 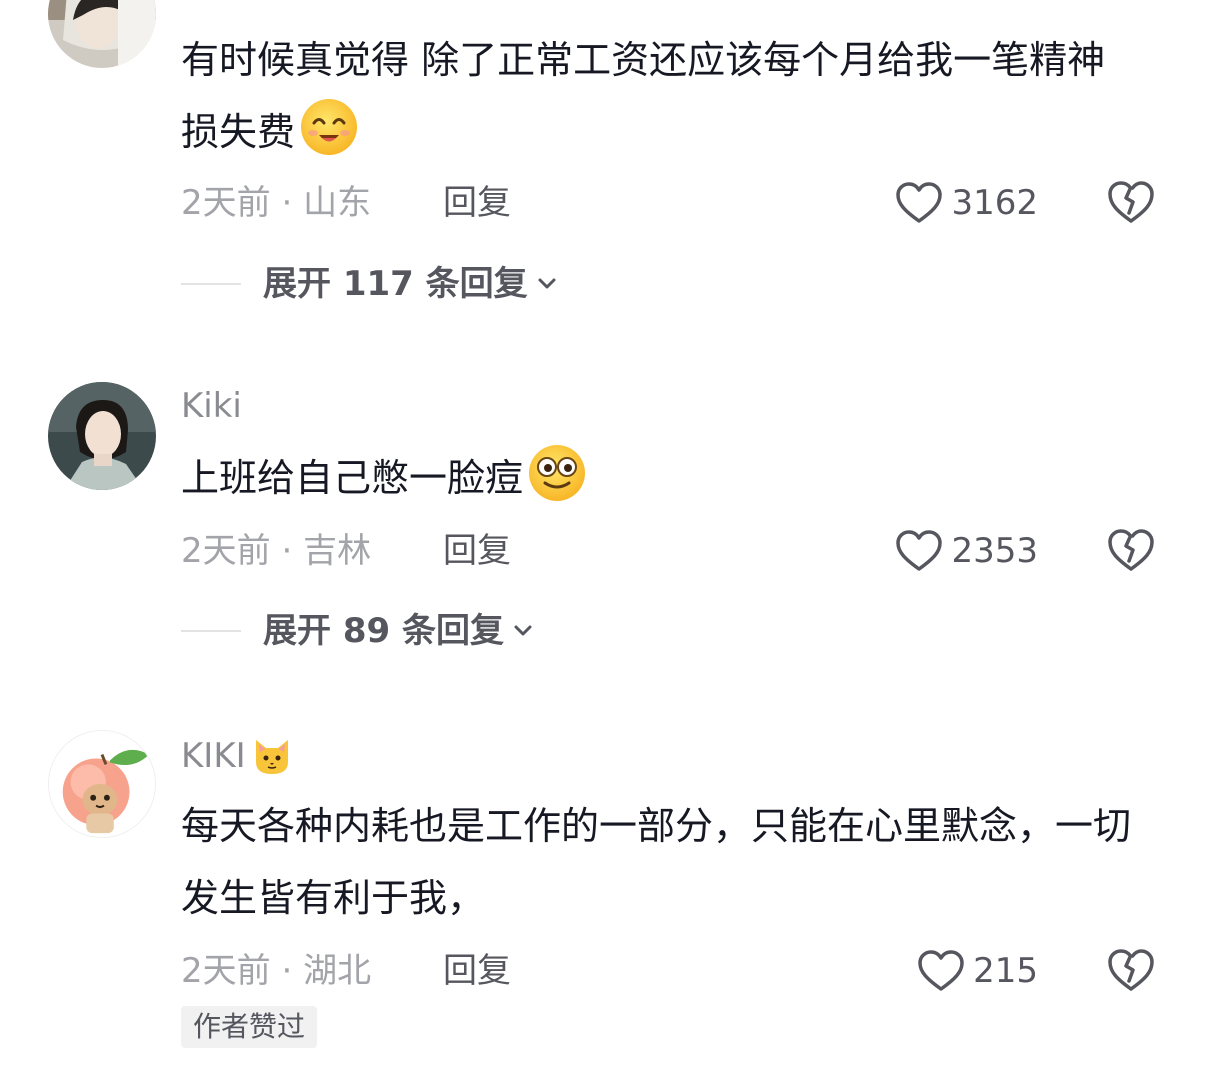 I want to click on comment-text: 有时候真觉得 除了正常工资还应该每个月给我一笔精神损失费, so click(x=661, y=96).